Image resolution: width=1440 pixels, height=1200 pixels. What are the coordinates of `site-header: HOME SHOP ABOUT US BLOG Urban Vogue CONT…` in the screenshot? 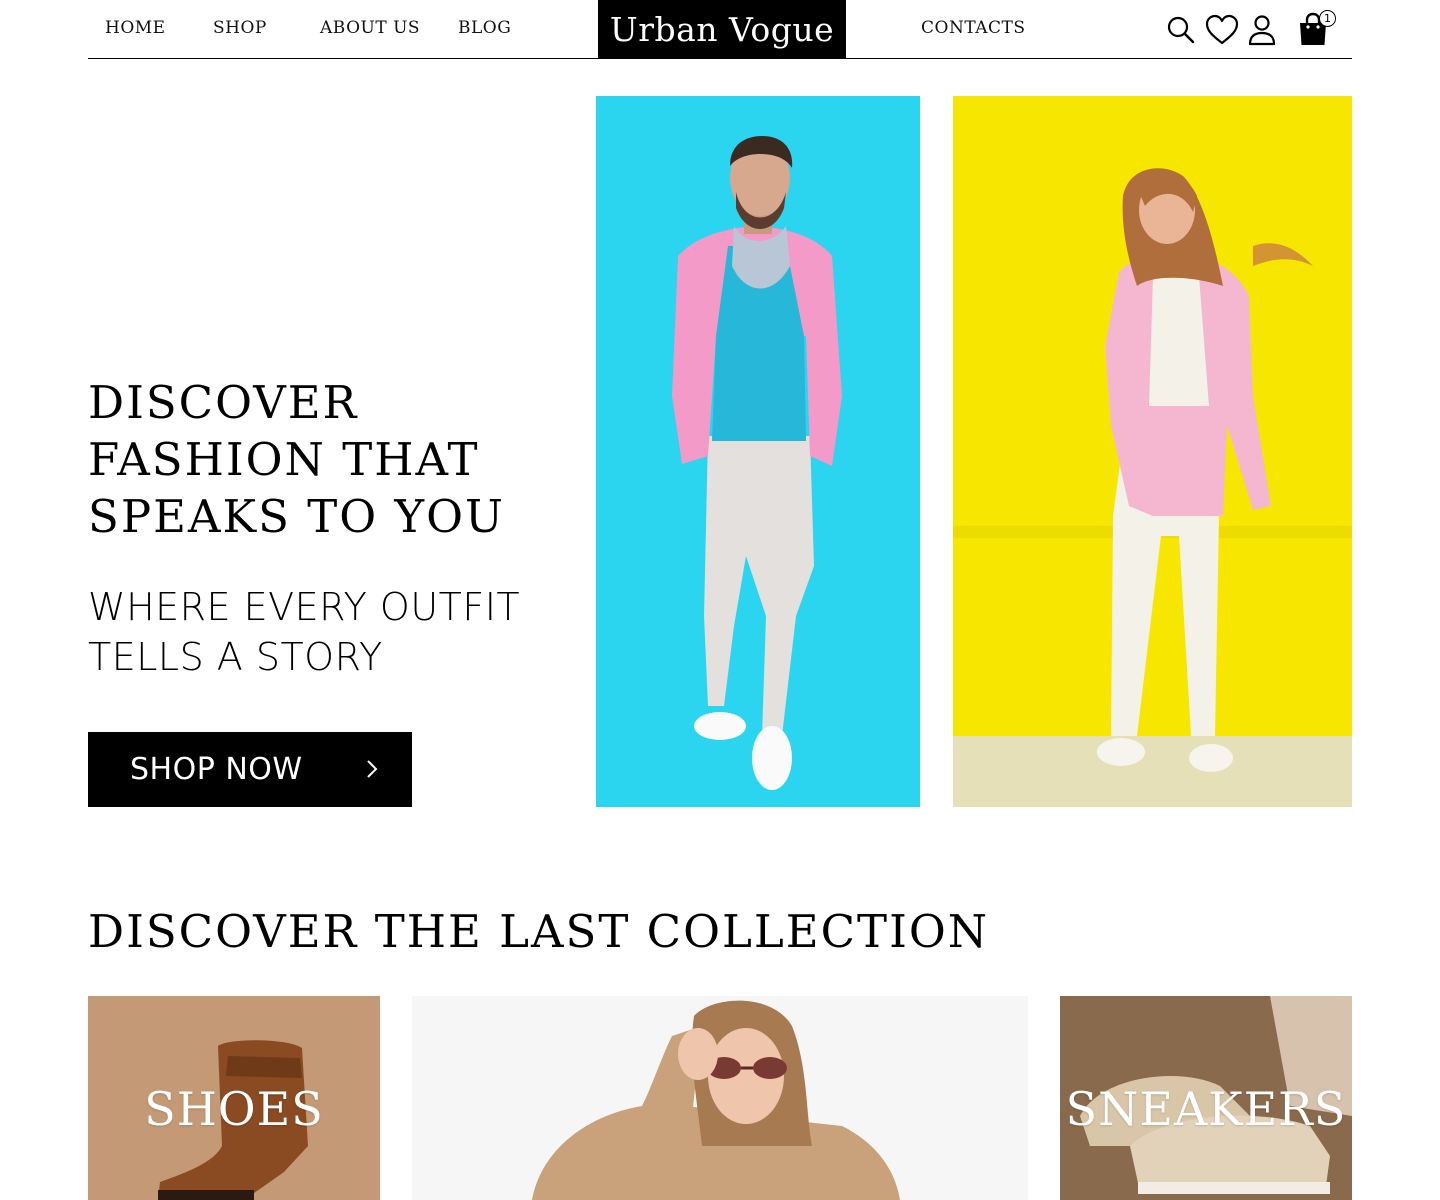 It's located at (720, 29).